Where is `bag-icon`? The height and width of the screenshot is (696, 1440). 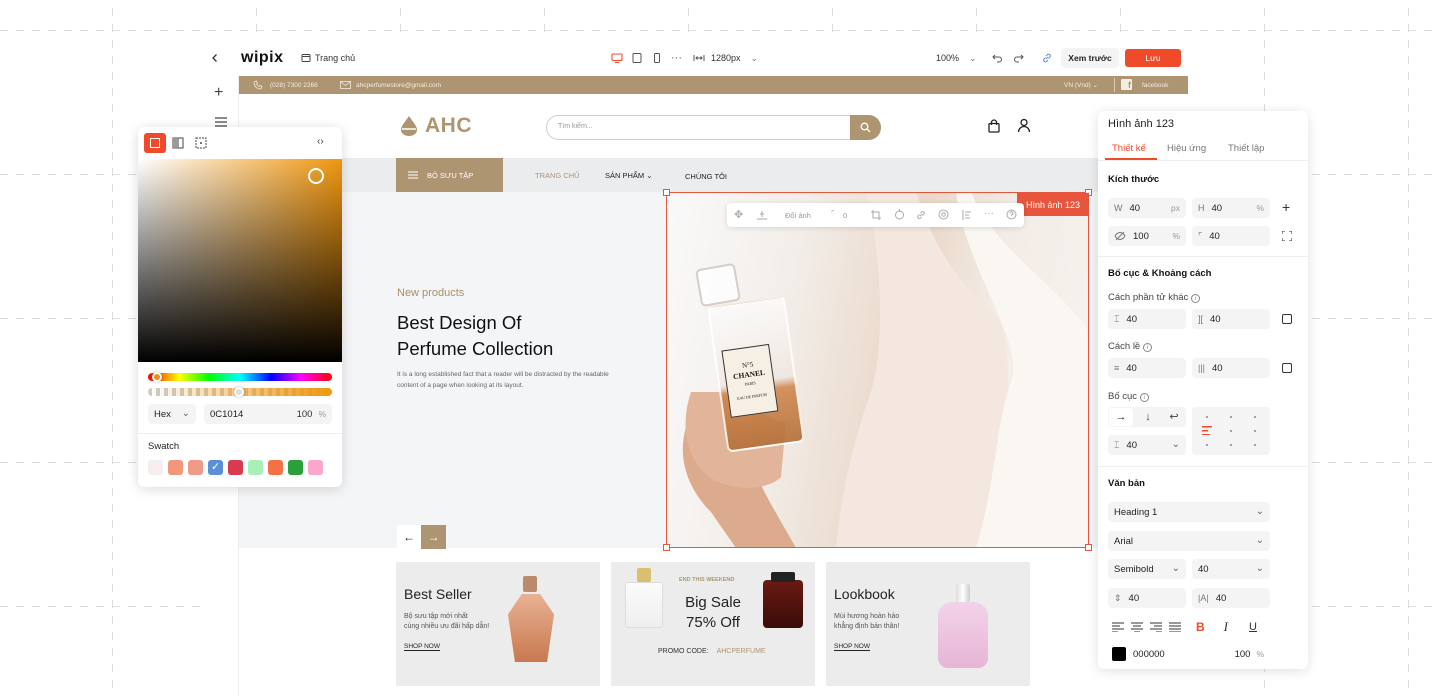 bag-icon is located at coordinates (994, 126).